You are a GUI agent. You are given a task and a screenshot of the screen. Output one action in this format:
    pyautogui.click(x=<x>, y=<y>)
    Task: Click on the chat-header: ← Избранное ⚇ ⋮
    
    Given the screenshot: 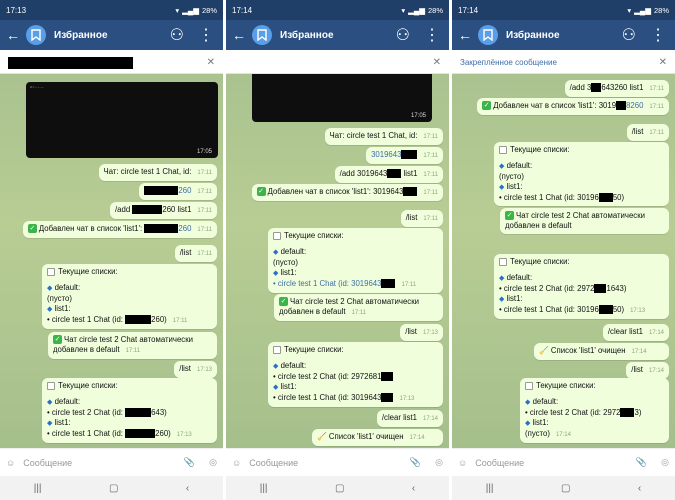 What is the action you would take?
    pyautogui.click(x=337, y=35)
    